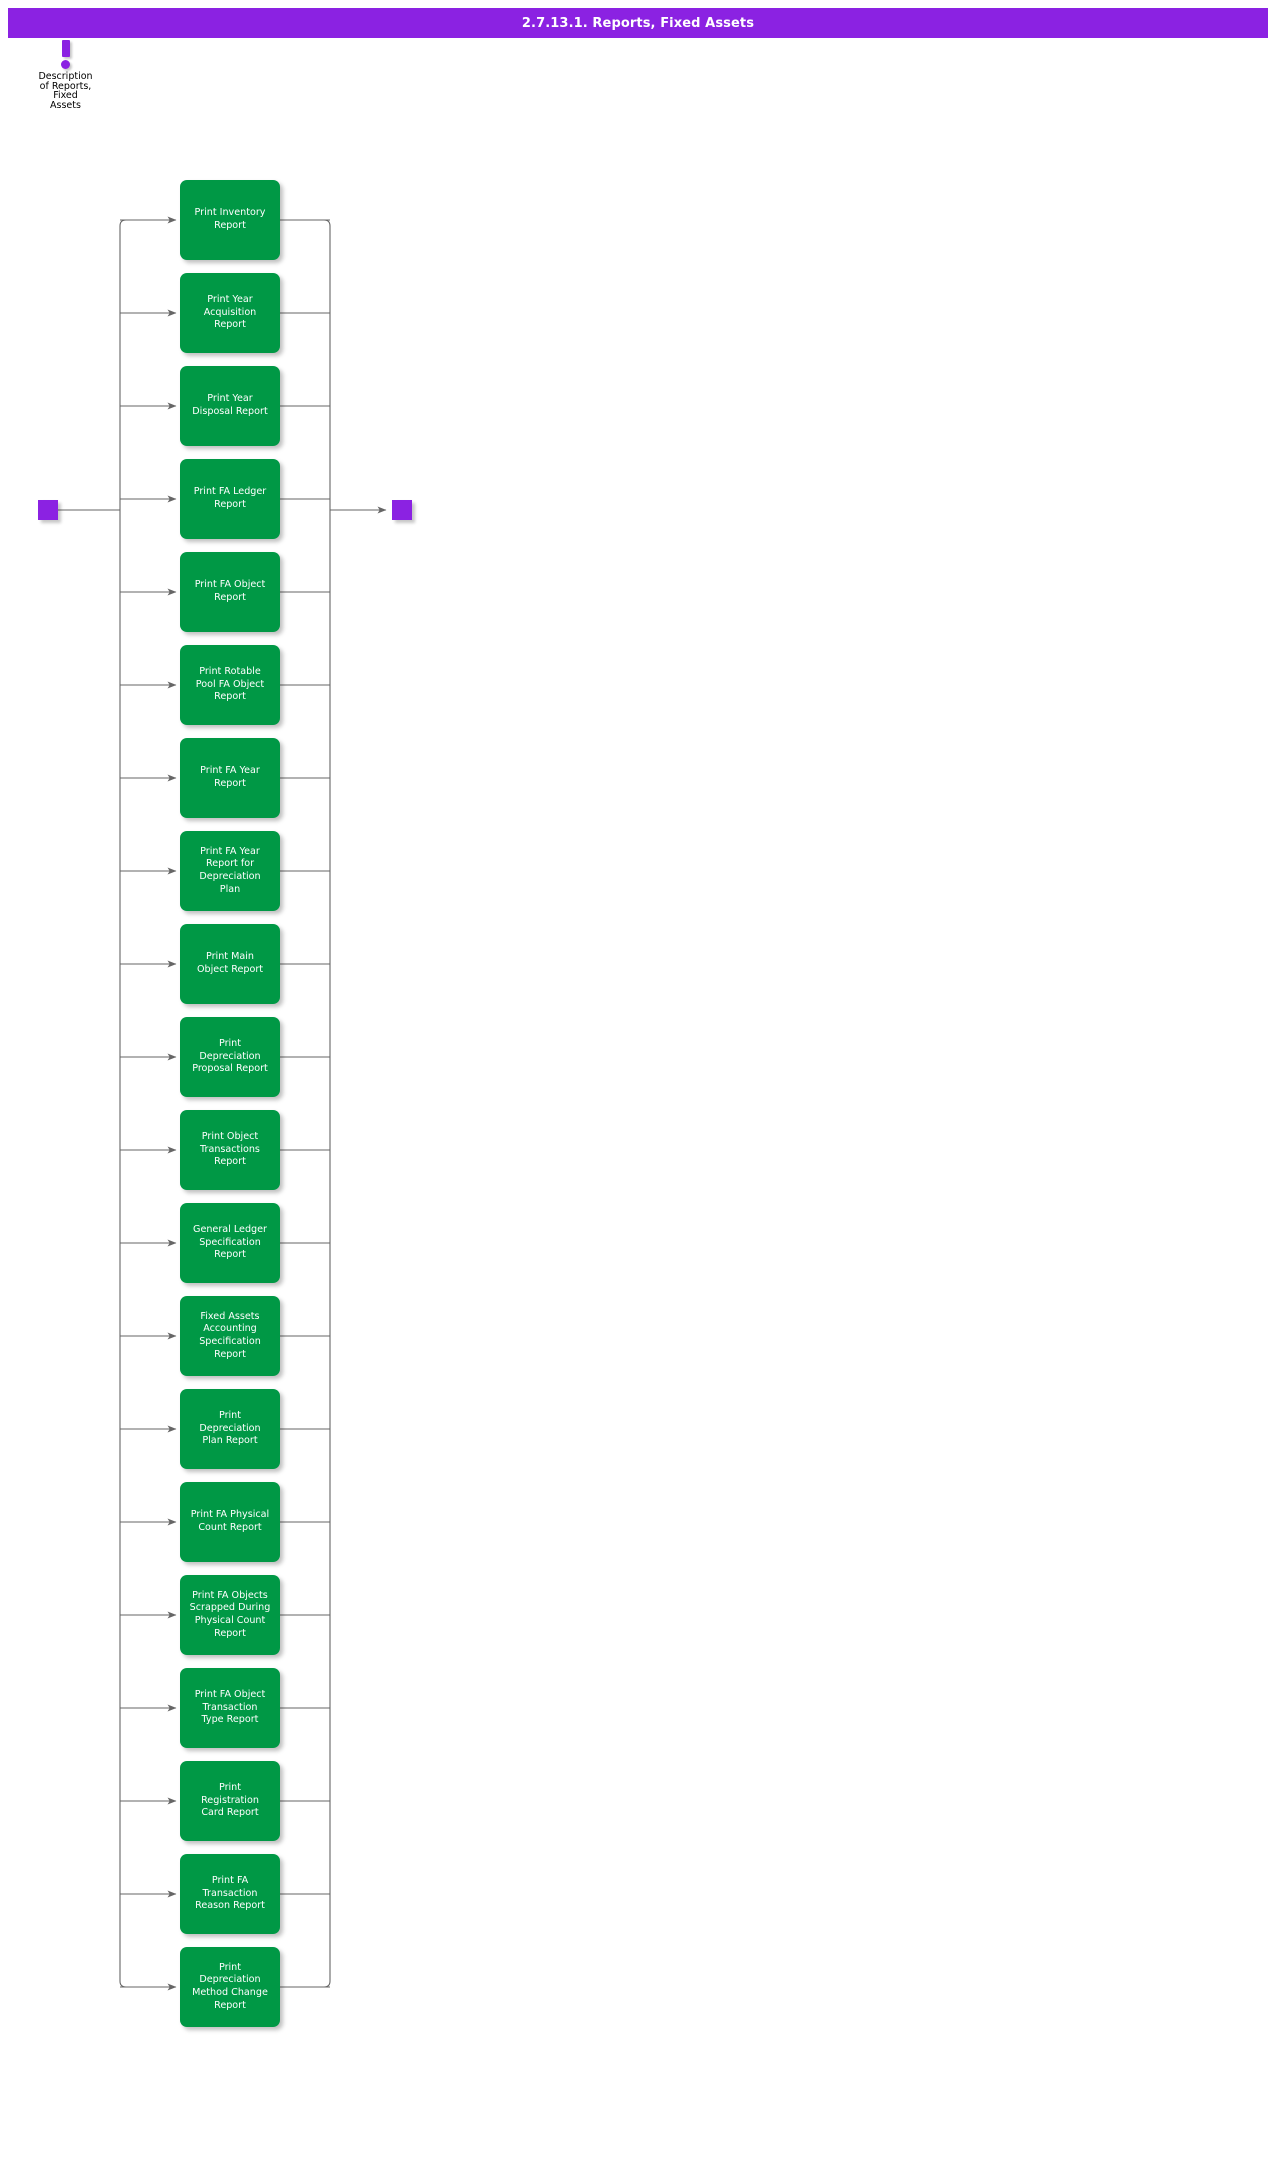 The width and height of the screenshot is (1280, 2170). I want to click on process-box: Print Rotable Pool FA Object Report, so click(230, 685).